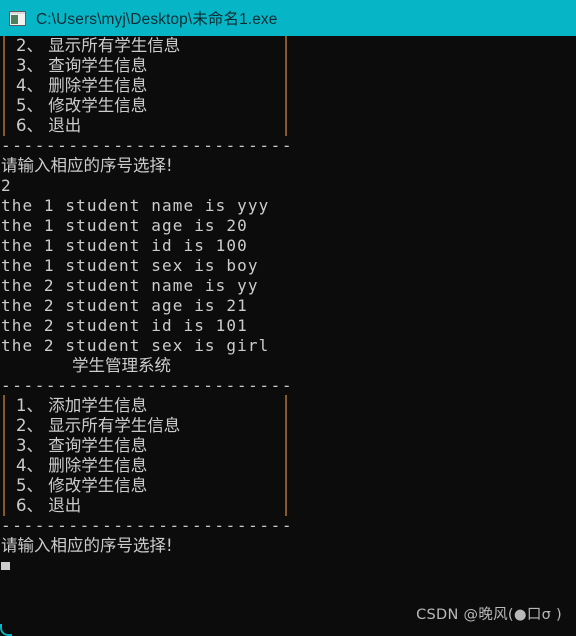  What do you see at coordinates (288, 445) in the screenshot?
I see `menu-row: 3、 查询学生信息` at bounding box center [288, 445].